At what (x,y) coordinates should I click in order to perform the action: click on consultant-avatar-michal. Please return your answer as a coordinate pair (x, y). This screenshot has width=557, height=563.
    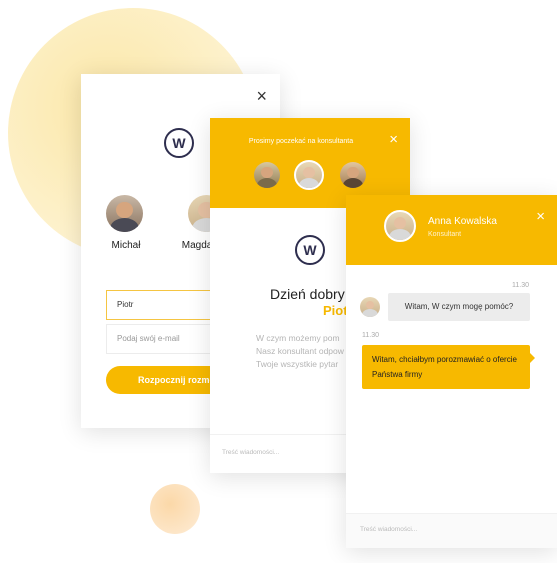
    Looking at the image, I should click on (124, 213).